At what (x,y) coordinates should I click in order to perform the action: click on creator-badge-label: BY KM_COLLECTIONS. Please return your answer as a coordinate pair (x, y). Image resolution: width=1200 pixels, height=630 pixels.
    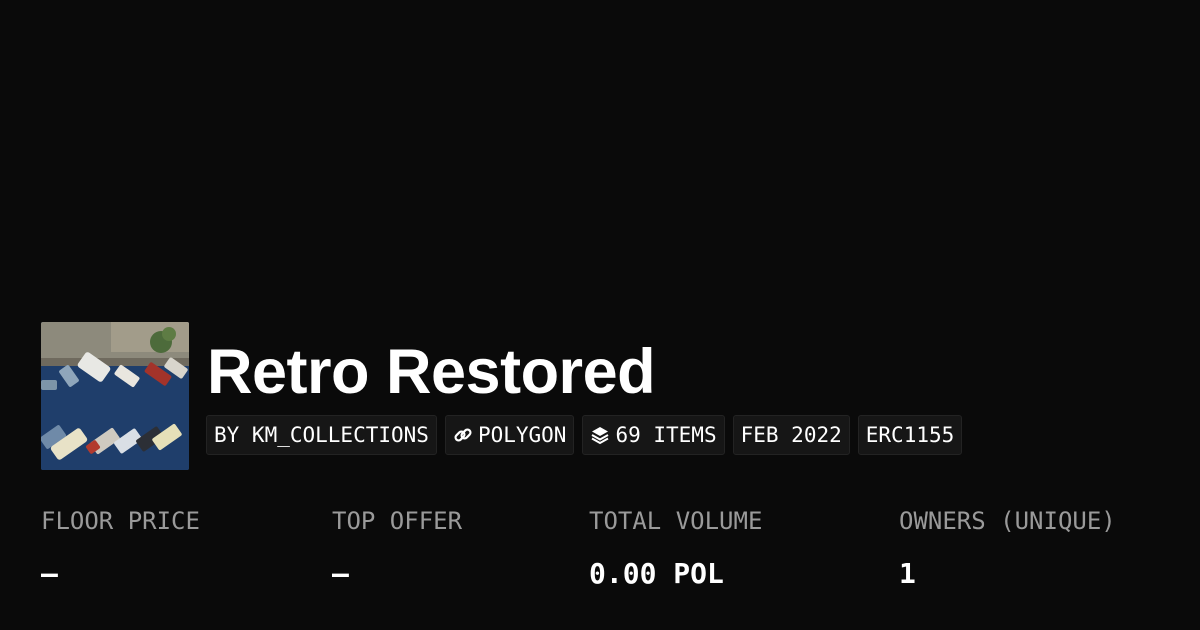
    Looking at the image, I should click on (321, 435).